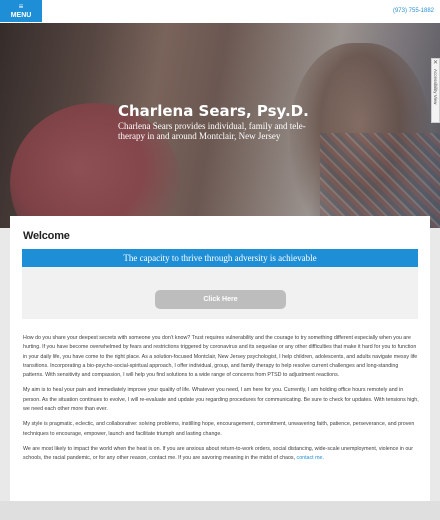 The image size is (440, 520). Describe the element at coordinates (21, 6) in the screenshot. I see `hamburger-icon: ≡` at that location.